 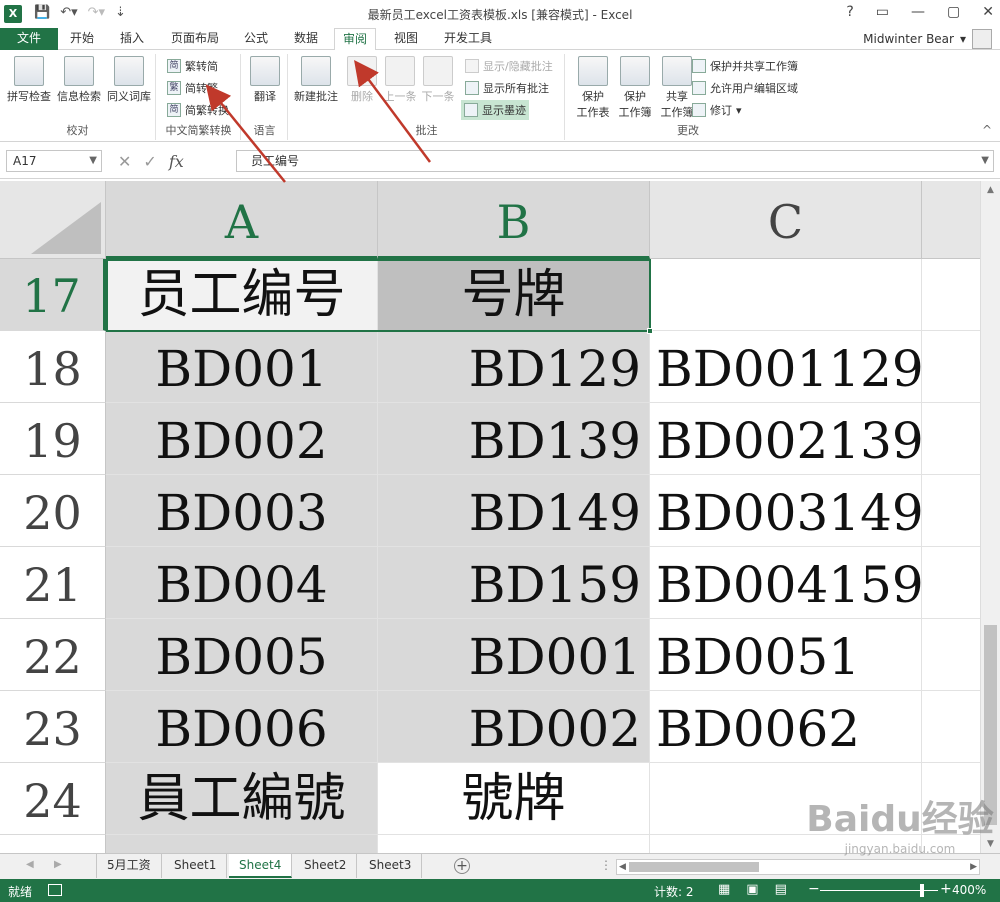 I want to click on maximize-button: ▢, so click(x=953, y=12).